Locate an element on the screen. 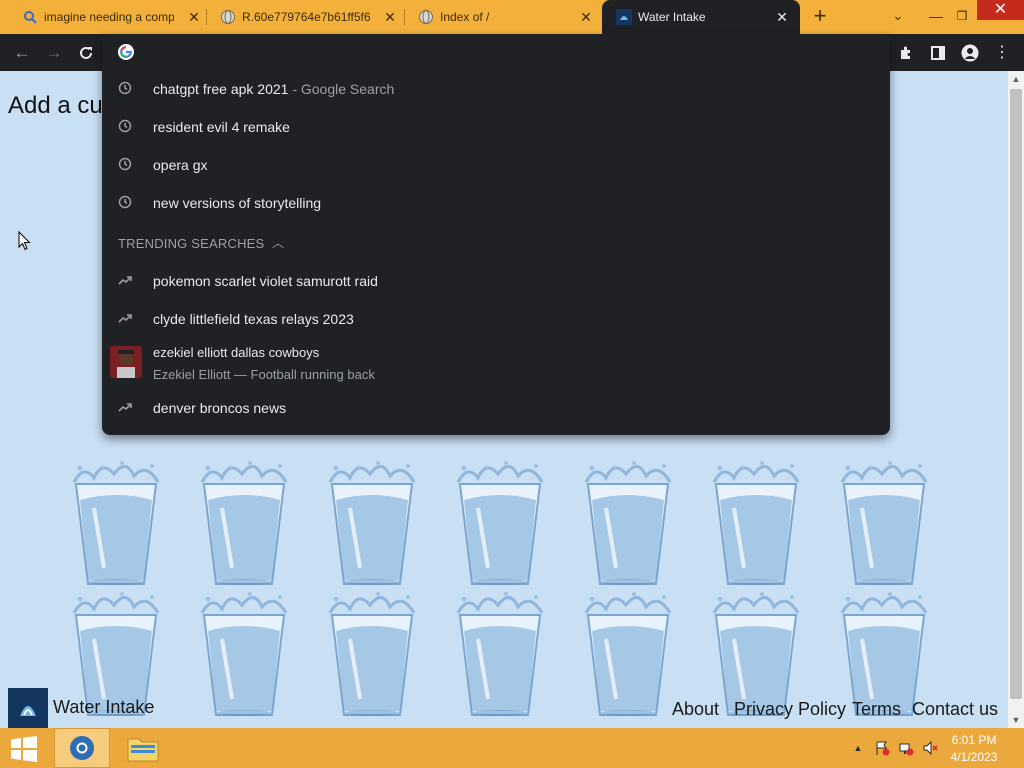 This screenshot has width=1024, height=768. extensions-icon is located at coordinates (906, 53).